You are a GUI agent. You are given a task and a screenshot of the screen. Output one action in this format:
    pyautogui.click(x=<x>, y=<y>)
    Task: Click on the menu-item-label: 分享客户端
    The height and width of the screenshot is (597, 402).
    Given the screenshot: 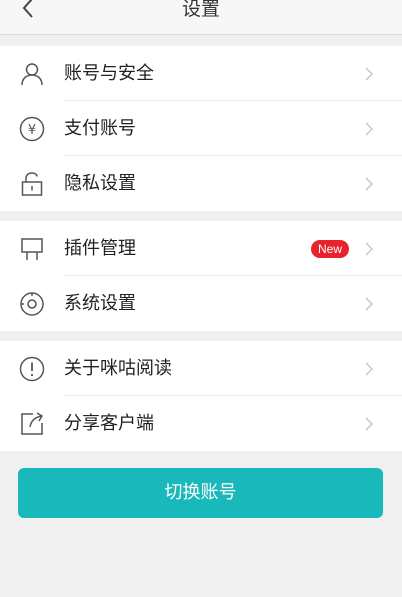 What is the action you would take?
    pyautogui.click(x=109, y=423)
    